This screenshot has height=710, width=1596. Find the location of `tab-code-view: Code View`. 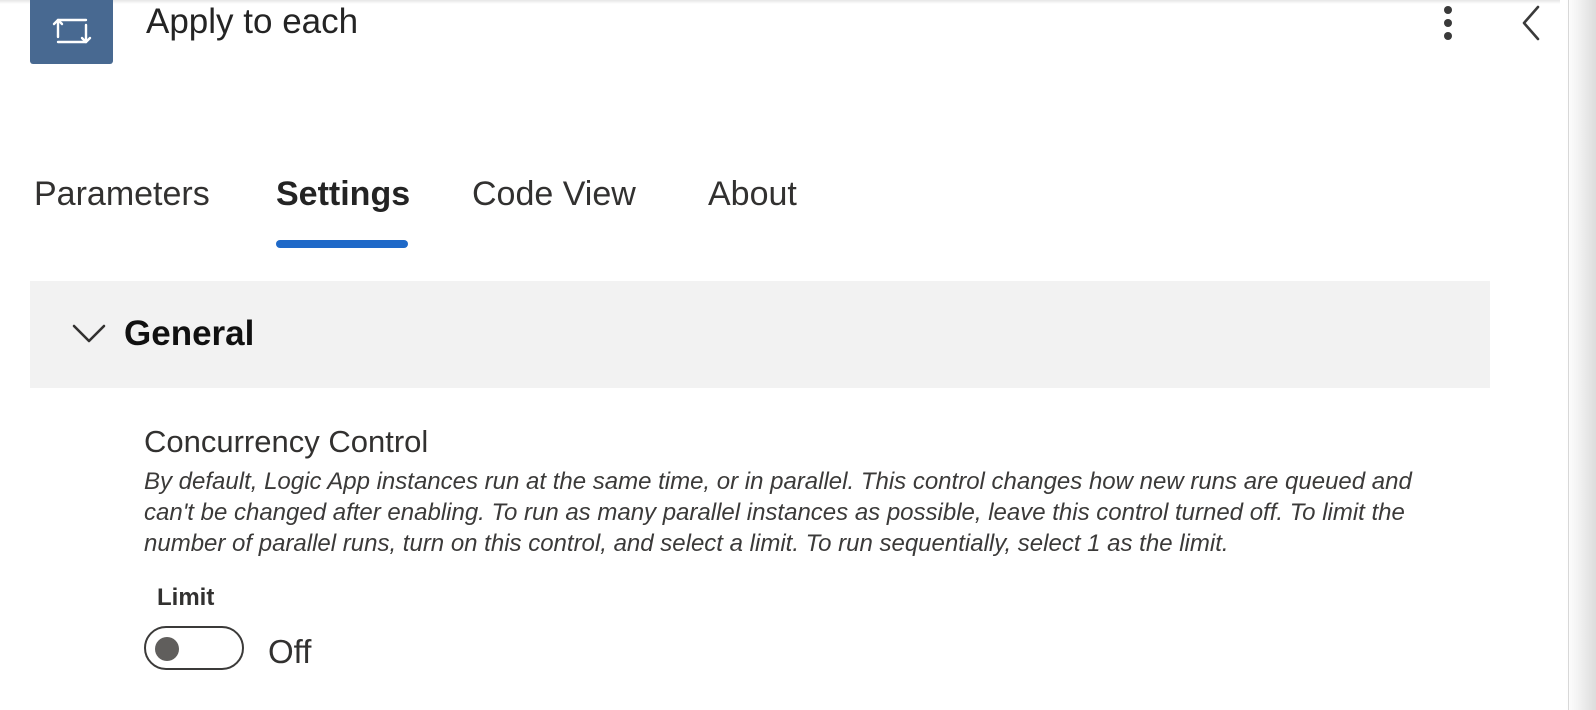

tab-code-view: Code View is located at coordinates (554, 194).